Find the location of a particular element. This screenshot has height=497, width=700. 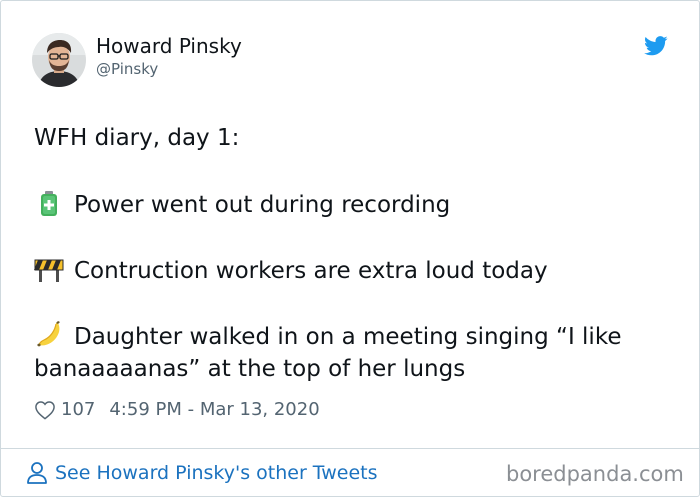

tweet-text-line: Contruction workers are extra loud today is located at coordinates (311, 271).